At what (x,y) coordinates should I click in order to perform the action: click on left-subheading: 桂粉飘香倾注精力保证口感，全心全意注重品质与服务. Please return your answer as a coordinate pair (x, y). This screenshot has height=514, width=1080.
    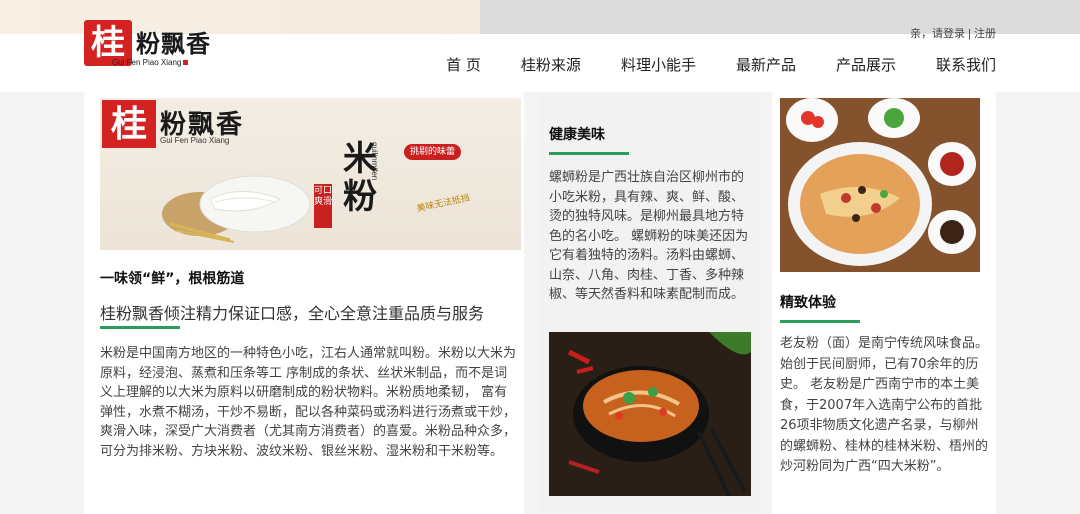
    Looking at the image, I should click on (292, 313).